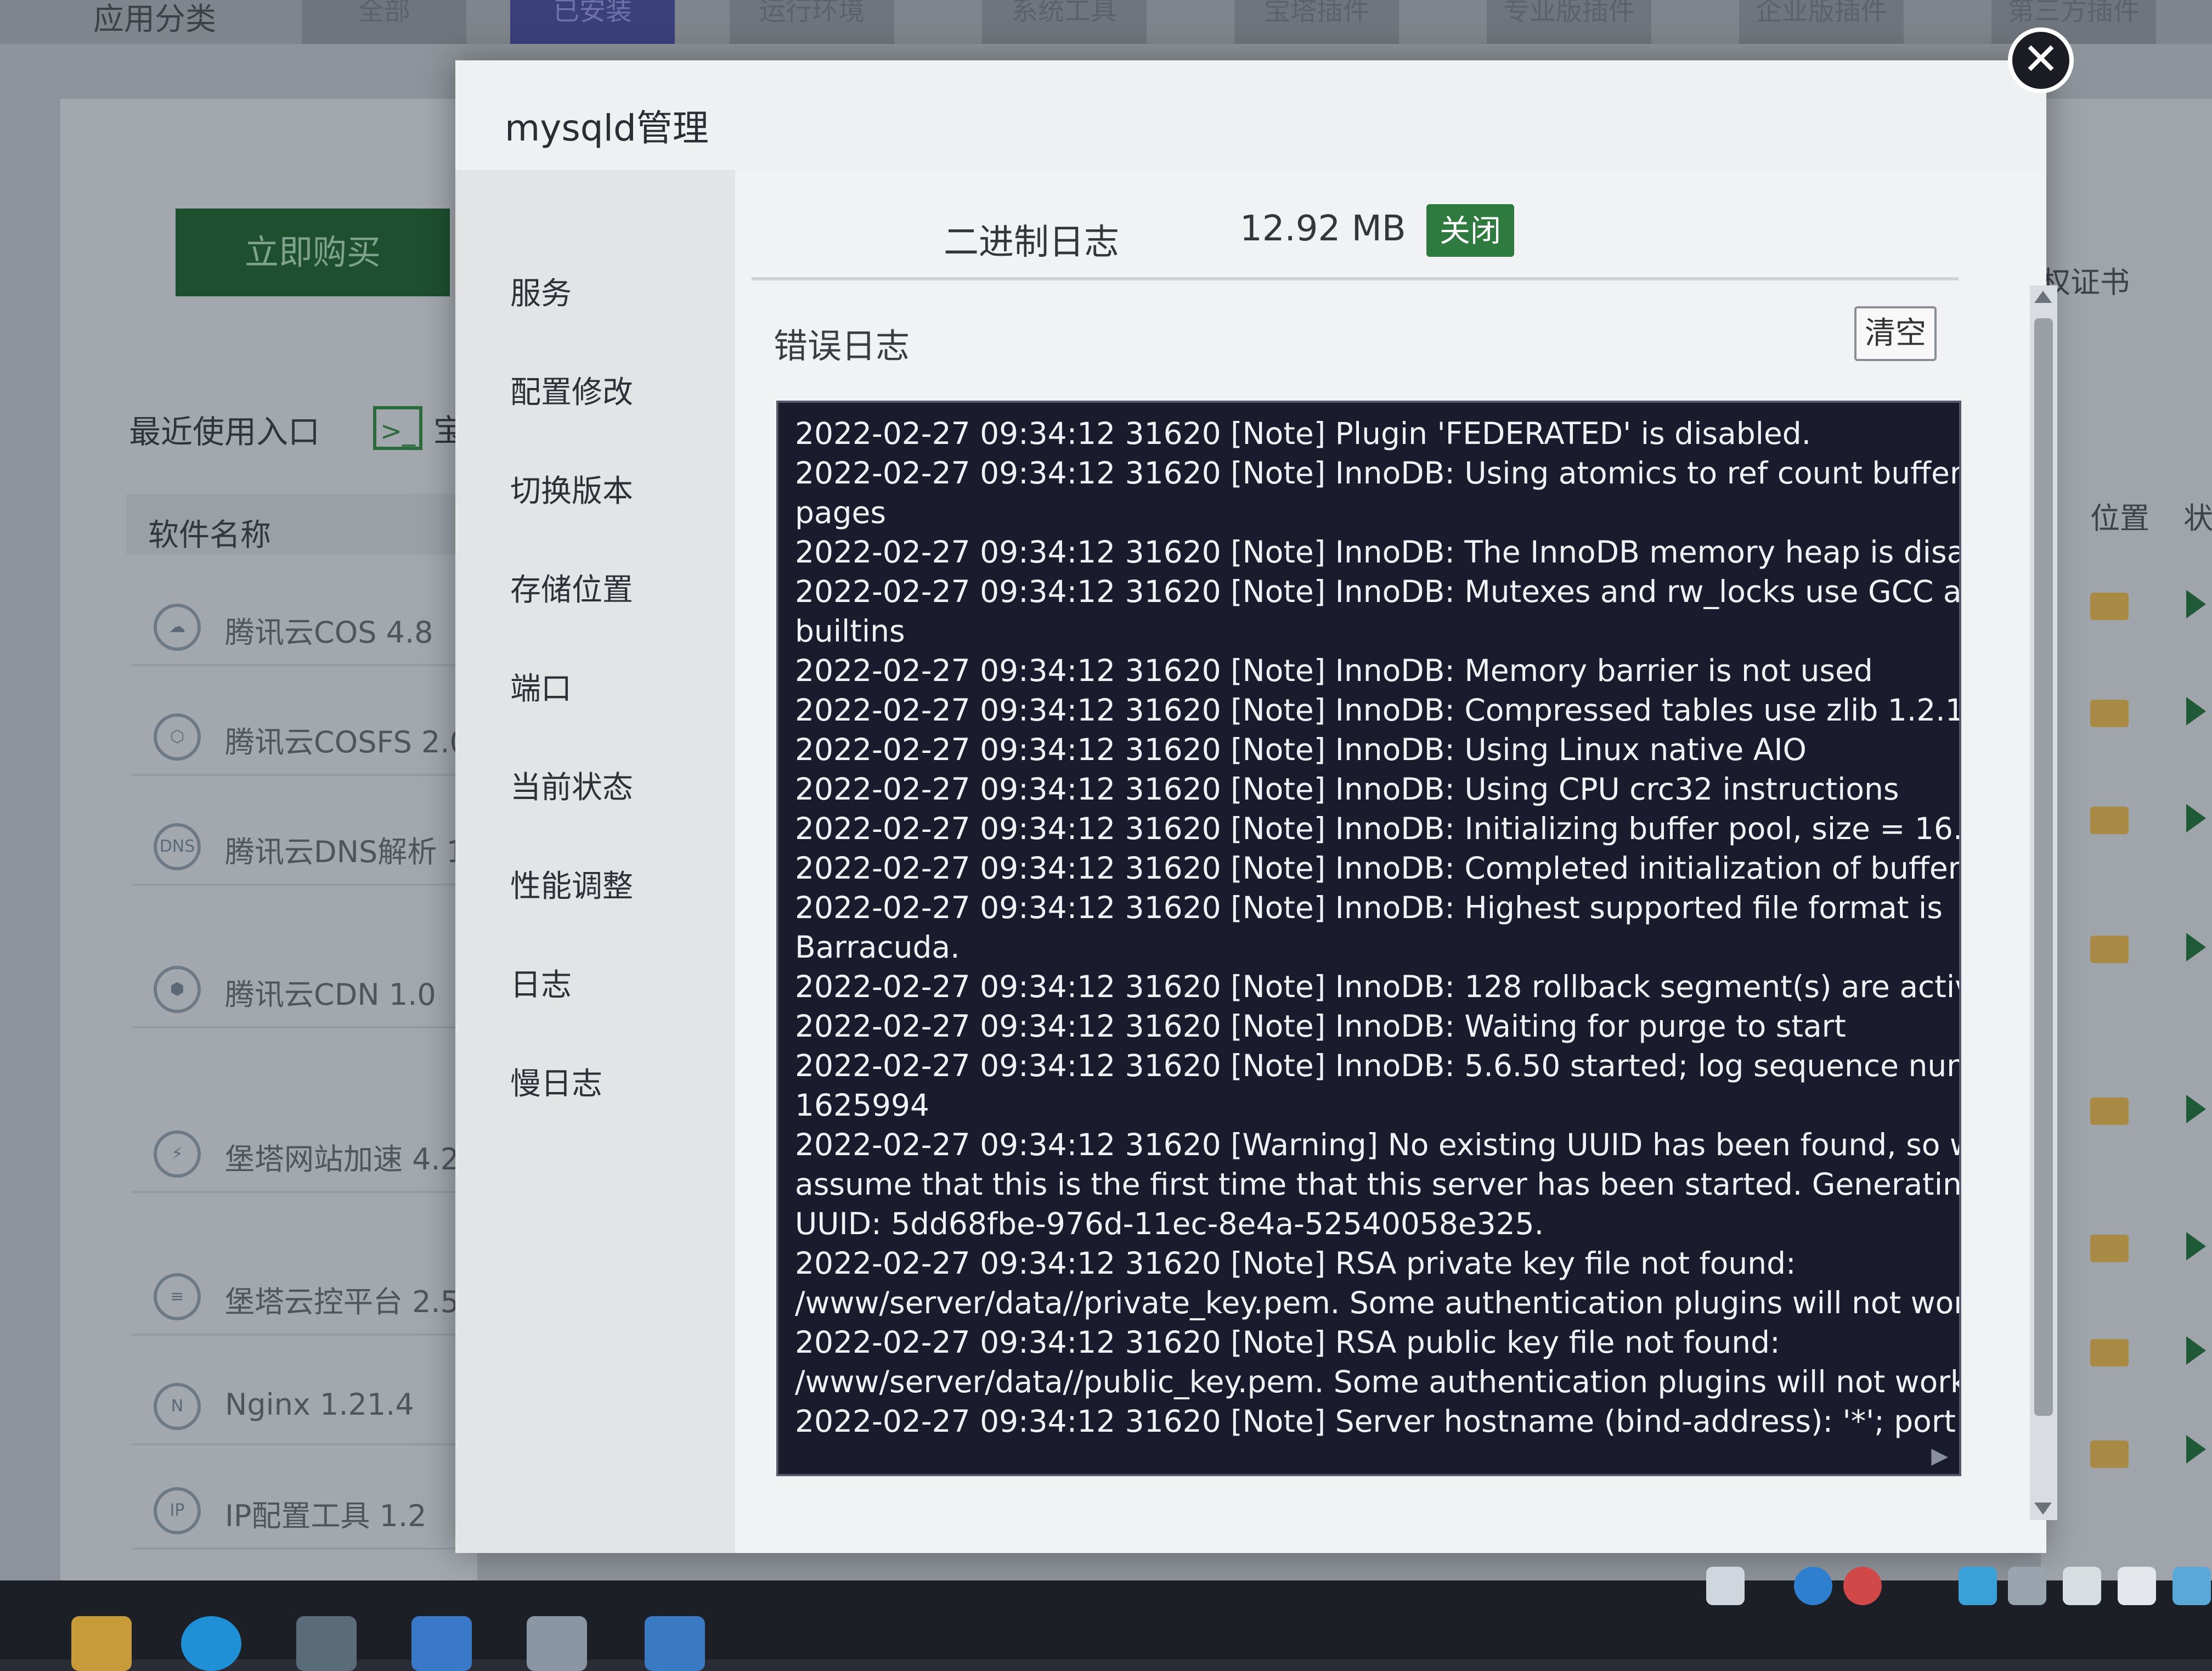  I want to click on tab-third-party-plugins: 第三方插件, so click(2073, 22).